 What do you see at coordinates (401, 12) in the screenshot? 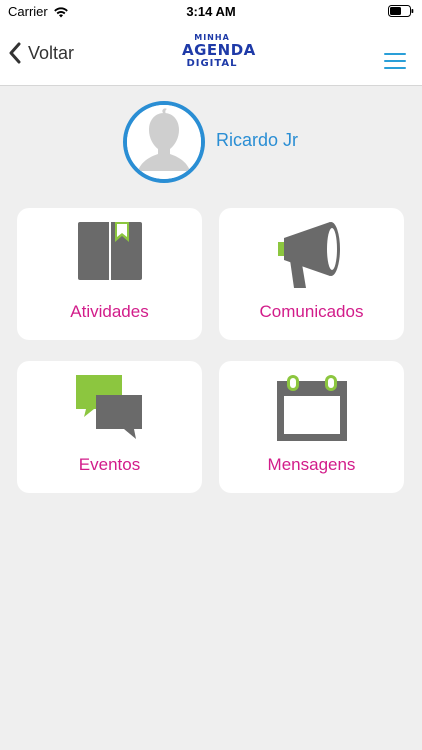
I see `battery-icon` at bounding box center [401, 12].